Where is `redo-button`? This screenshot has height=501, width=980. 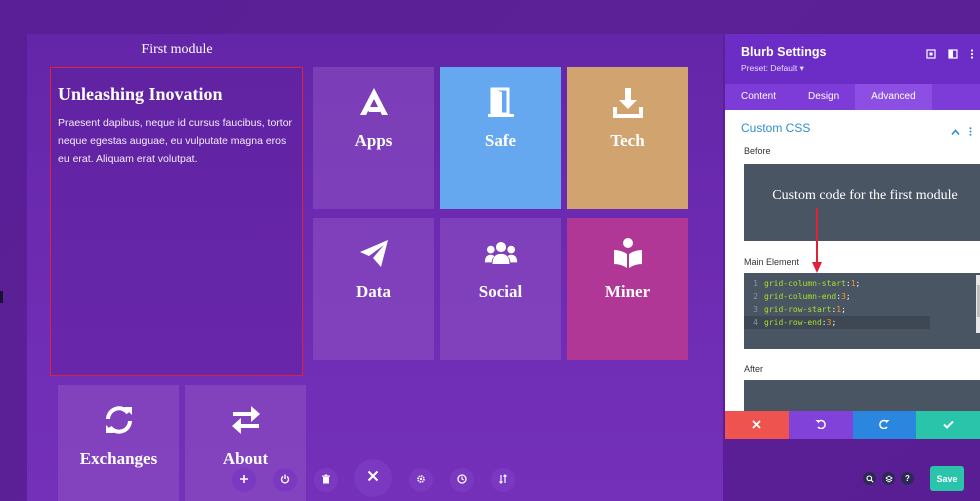 redo-button is located at coordinates (884, 425).